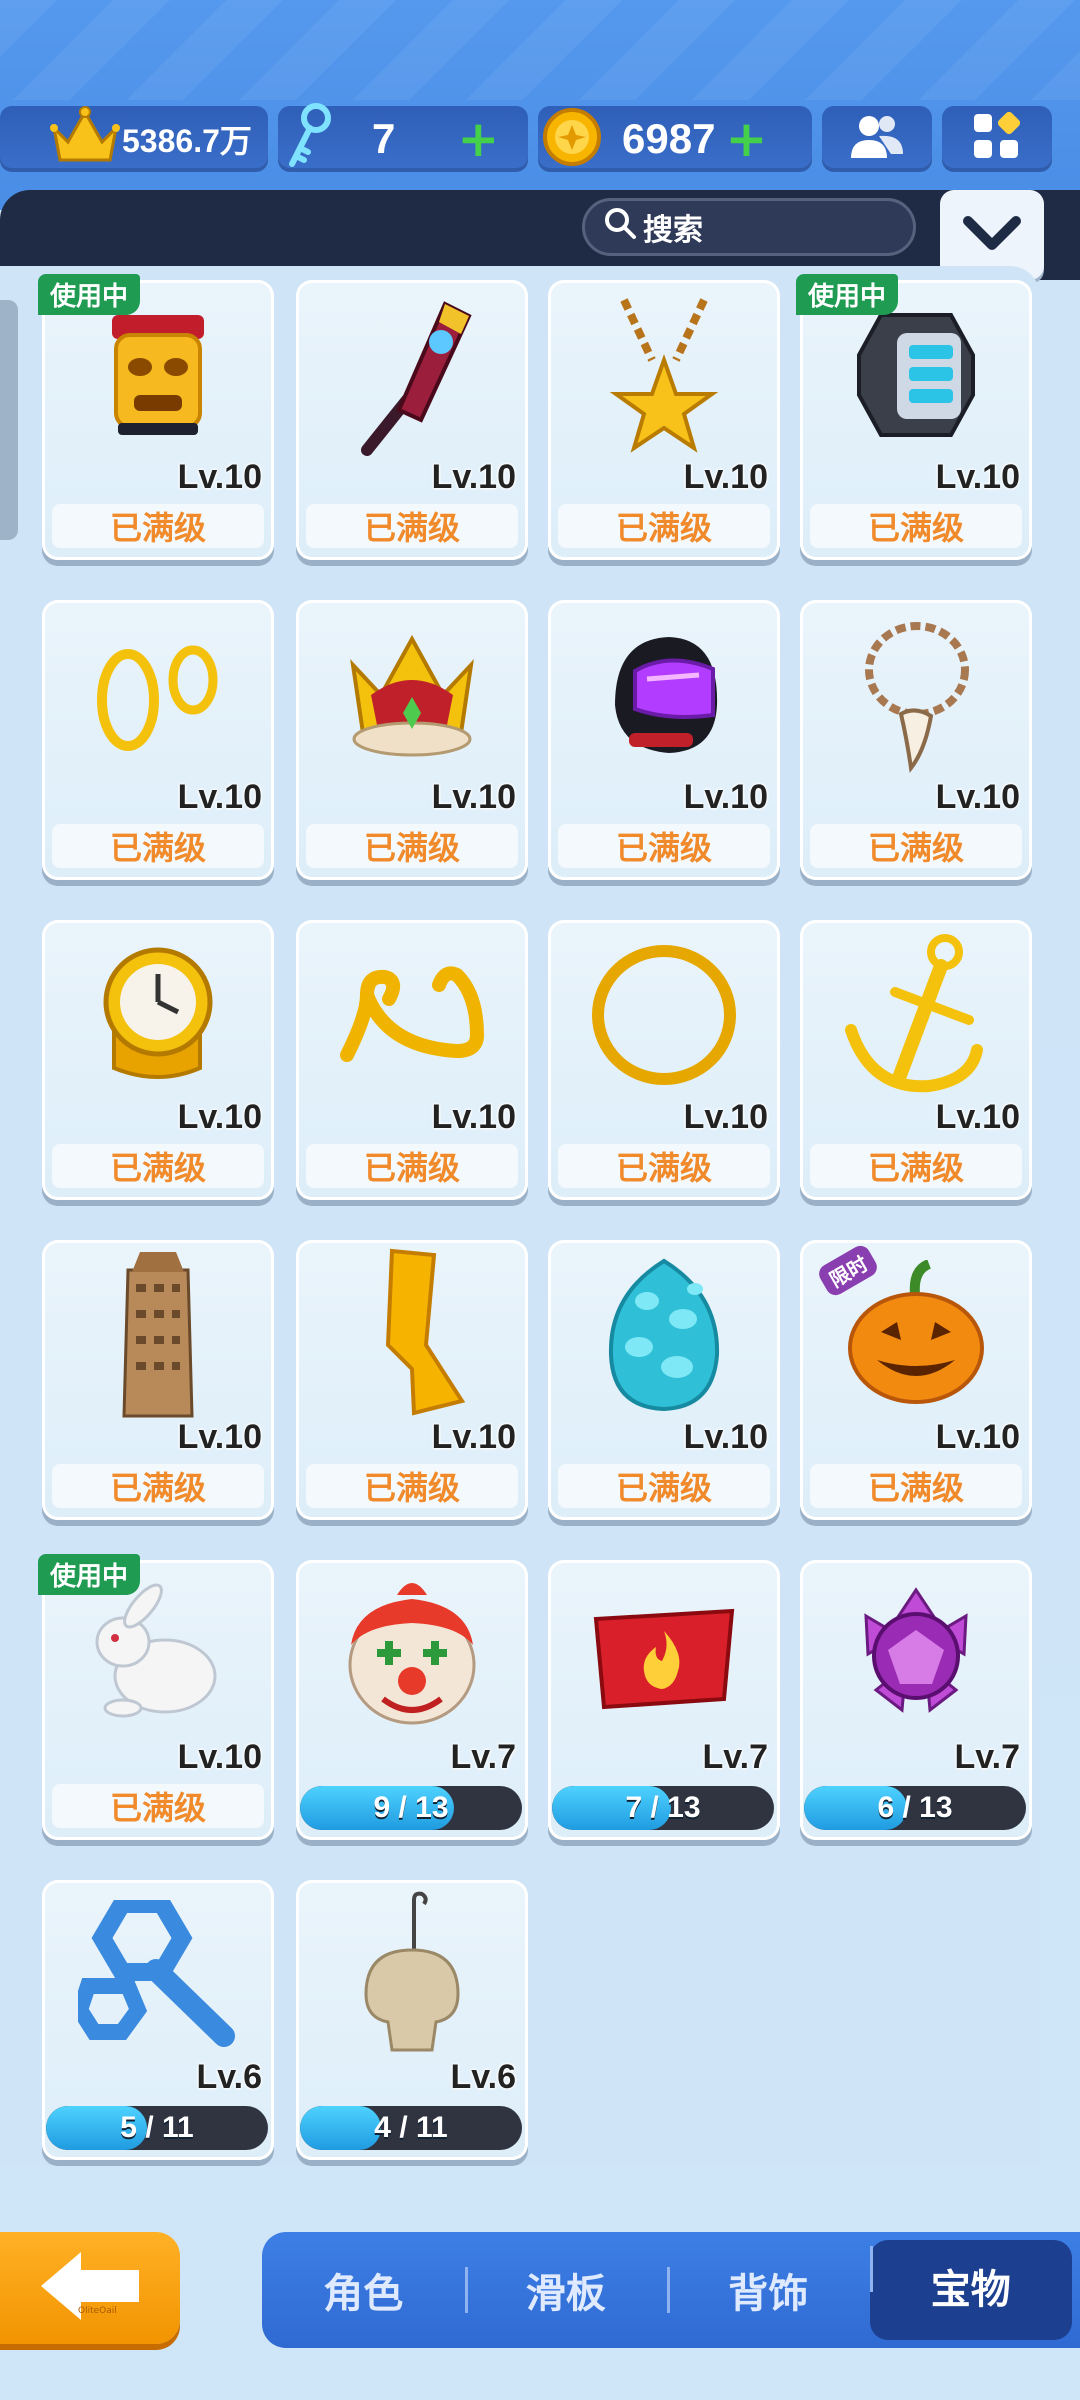 This screenshot has width=1080, height=2400. Describe the element at coordinates (157, 2127) in the screenshot. I see `progress-text: 5 / 11` at that location.